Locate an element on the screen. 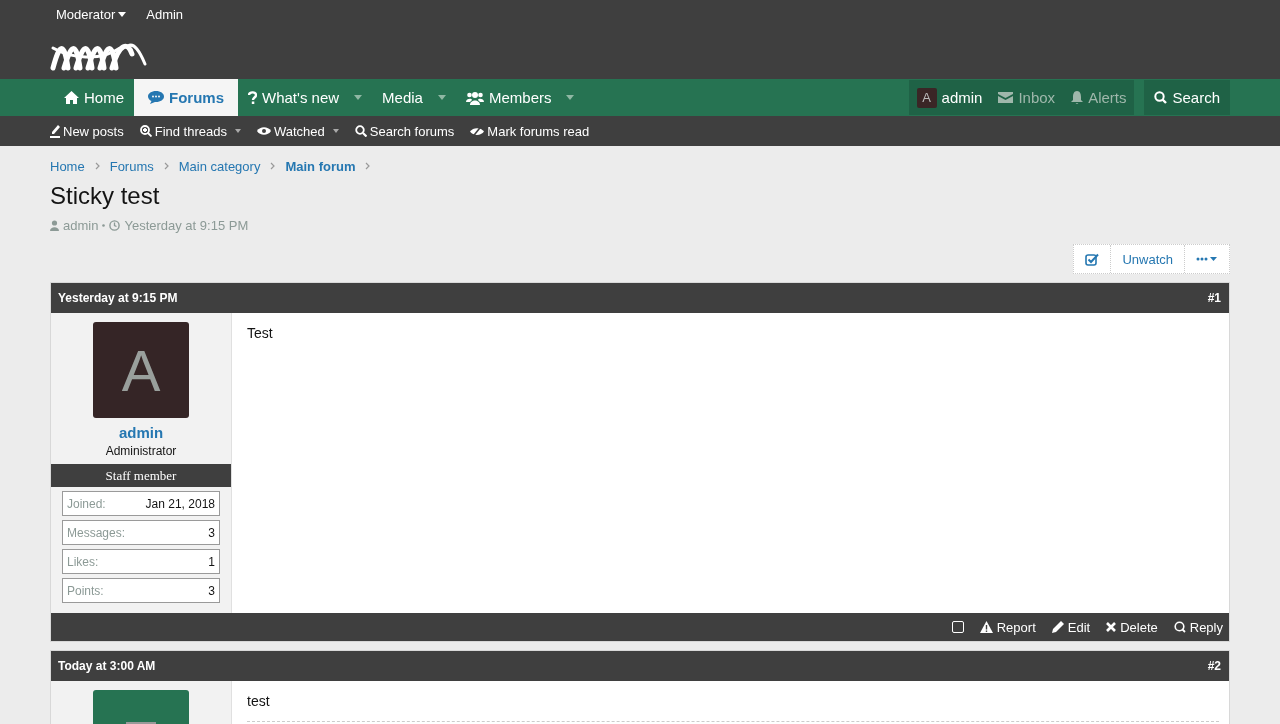 The height and width of the screenshot is (724, 1280). envelope-icon is located at coordinates (1006, 97).